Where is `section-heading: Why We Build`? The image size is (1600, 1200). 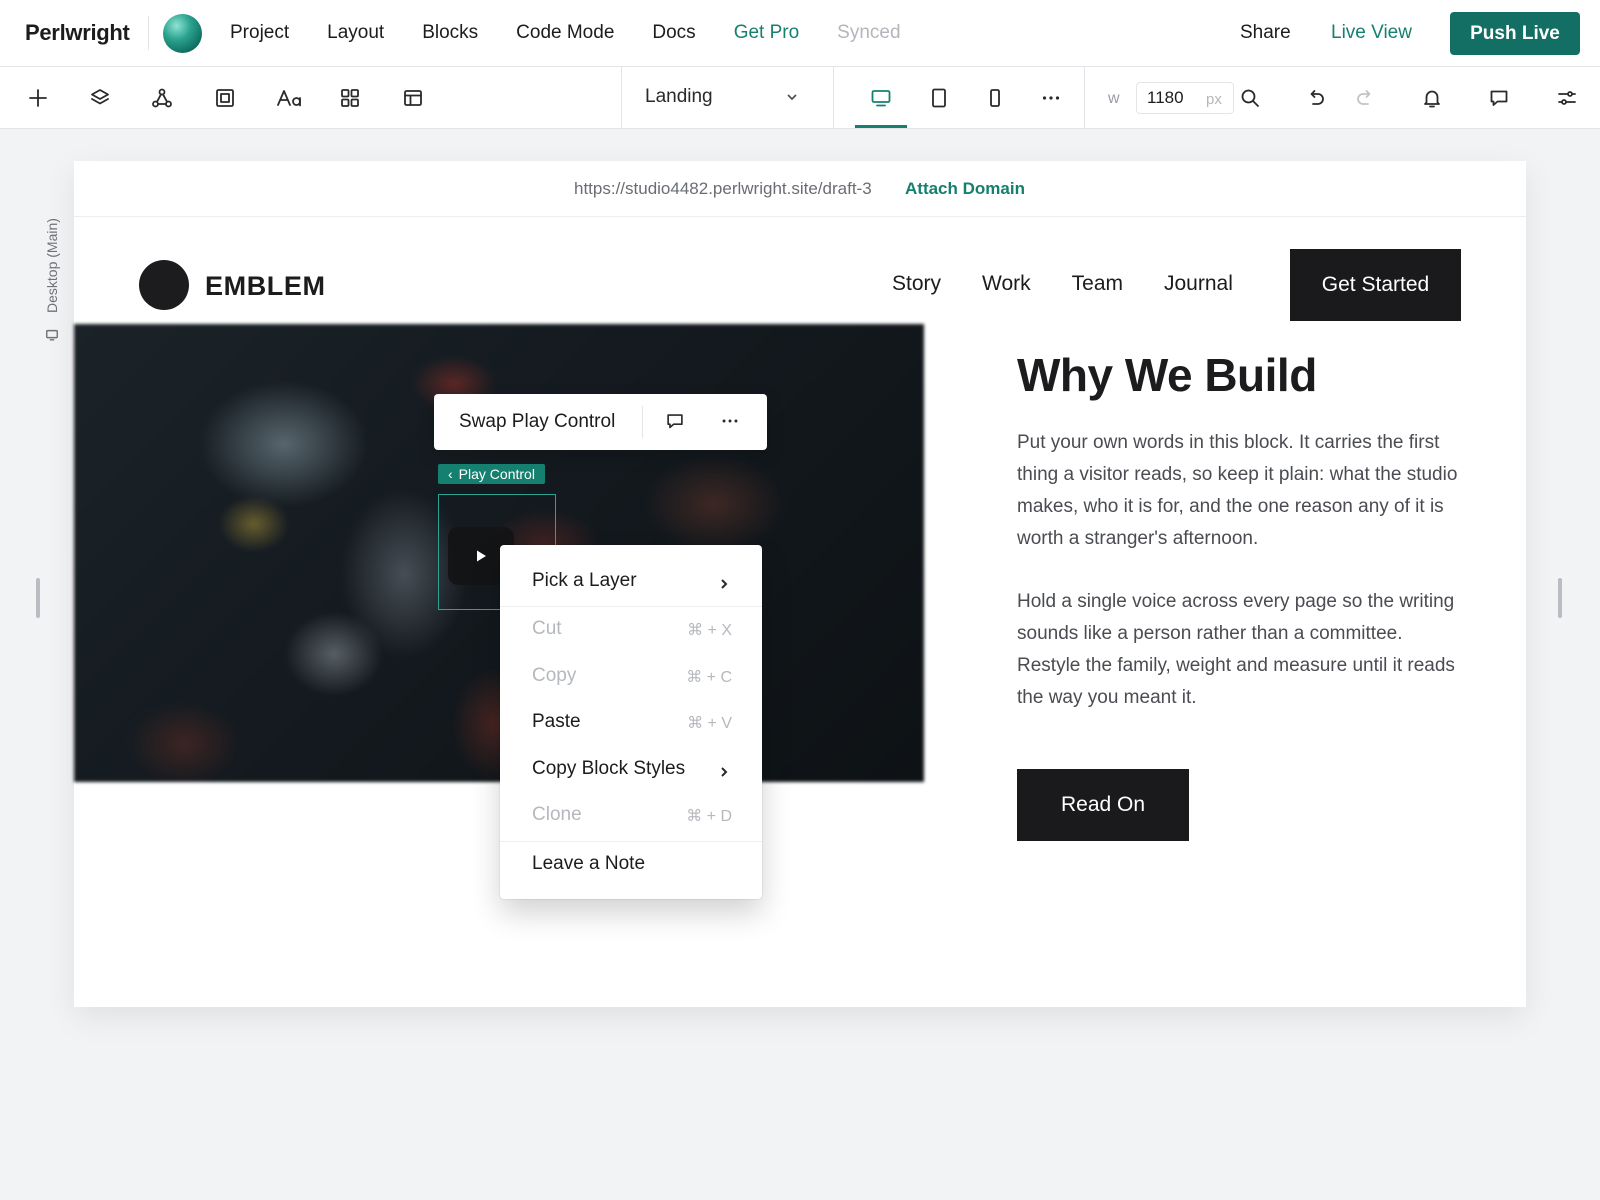 section-heading: Why We Build is located at coordinates (1167, 375).